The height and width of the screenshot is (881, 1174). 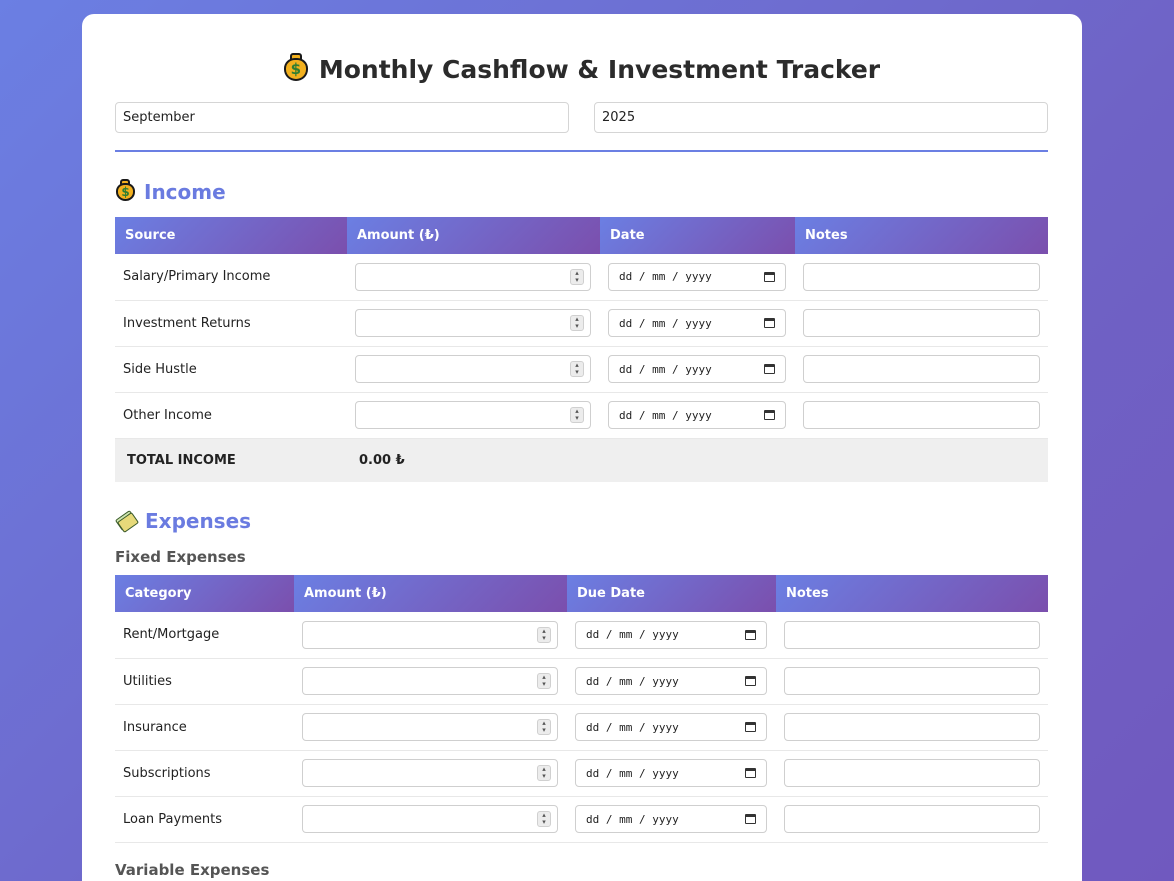 I want to click on expense-category: Subscriptions, so click(x=204, y=773).